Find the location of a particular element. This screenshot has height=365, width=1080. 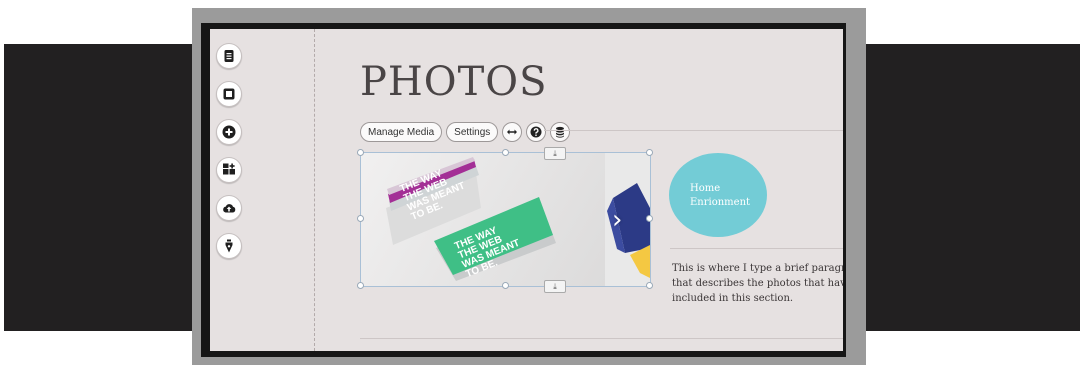

widgets-icon is located at coordinates (229, 169).